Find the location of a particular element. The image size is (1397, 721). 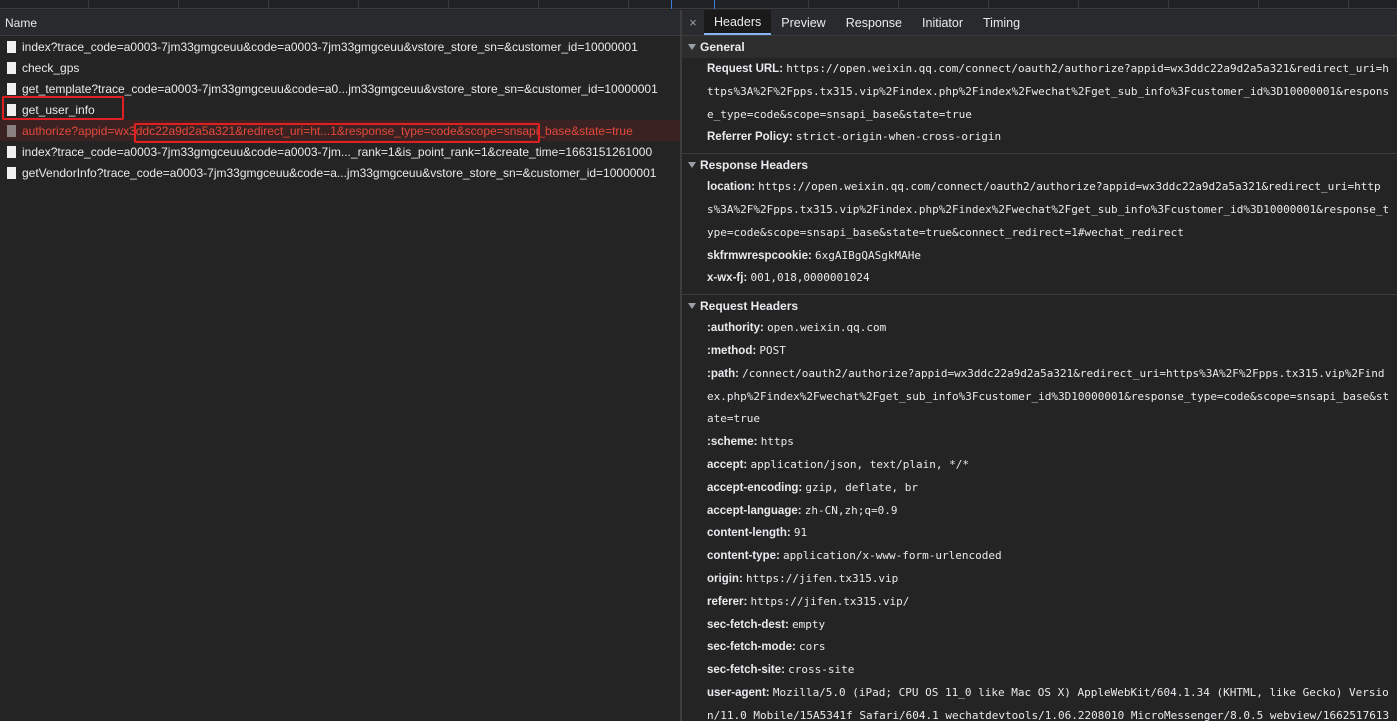

request-row: get_user_info is located at coordinates (340, 109).